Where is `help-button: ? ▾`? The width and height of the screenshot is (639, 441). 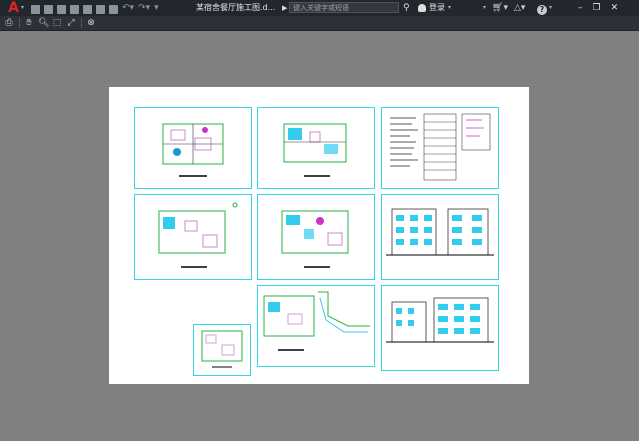 help-button: ? ▾ is located at coordinates (544, 8).